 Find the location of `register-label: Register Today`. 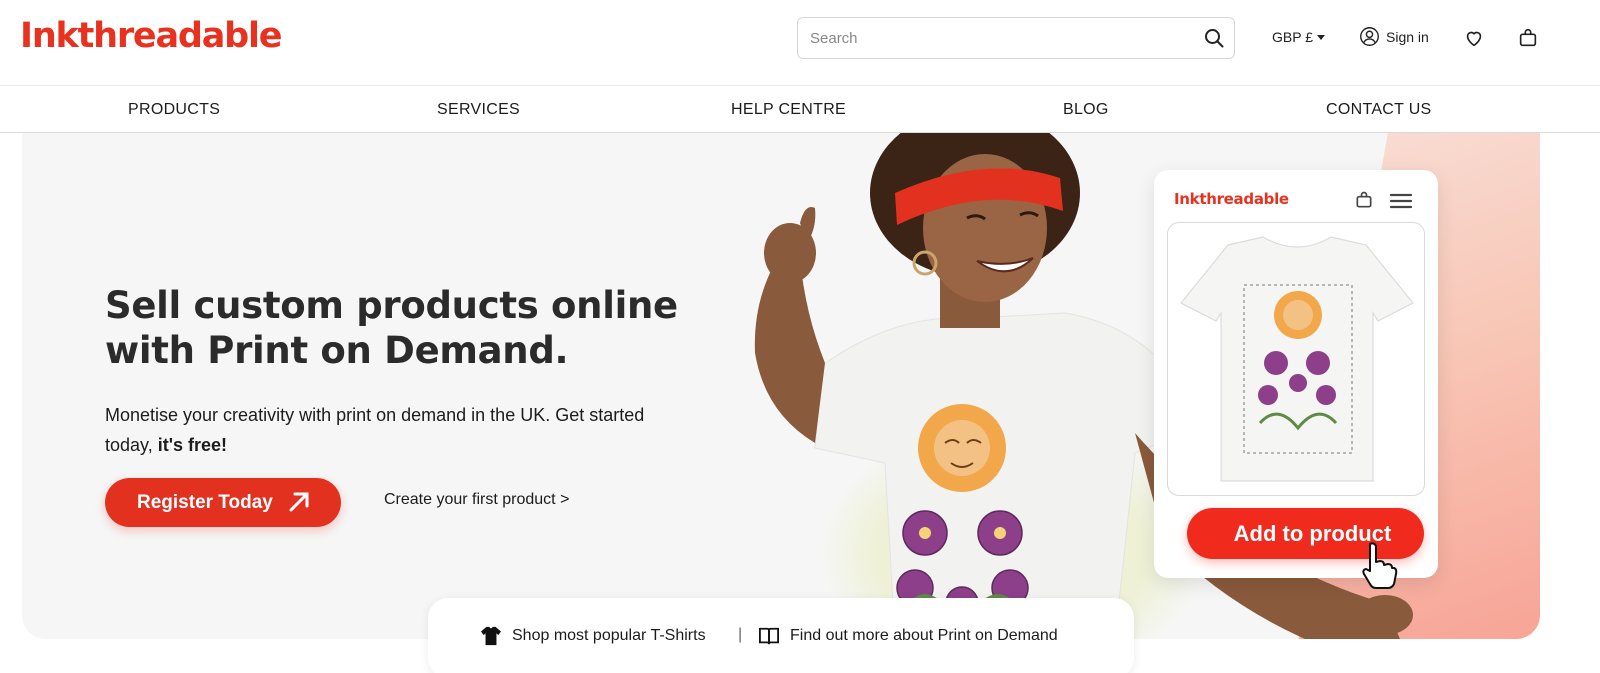

register-label: Register Today is located at coordinates (205, 502).